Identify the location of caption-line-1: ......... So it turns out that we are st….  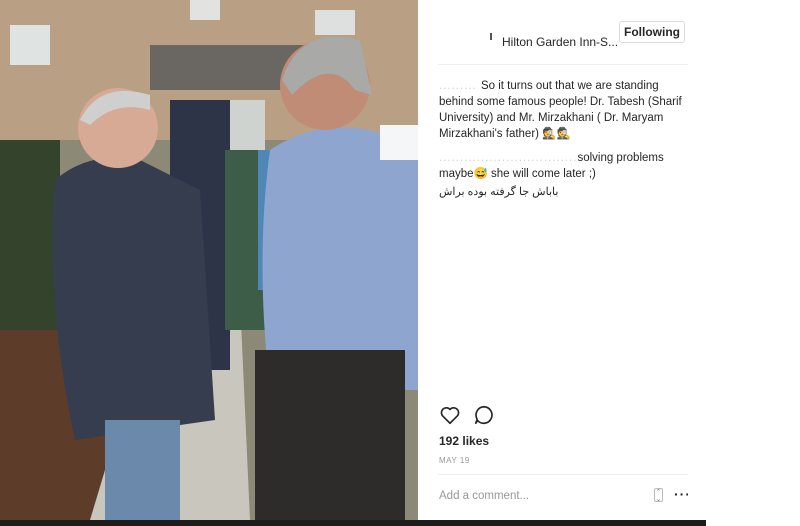
(560, 110).